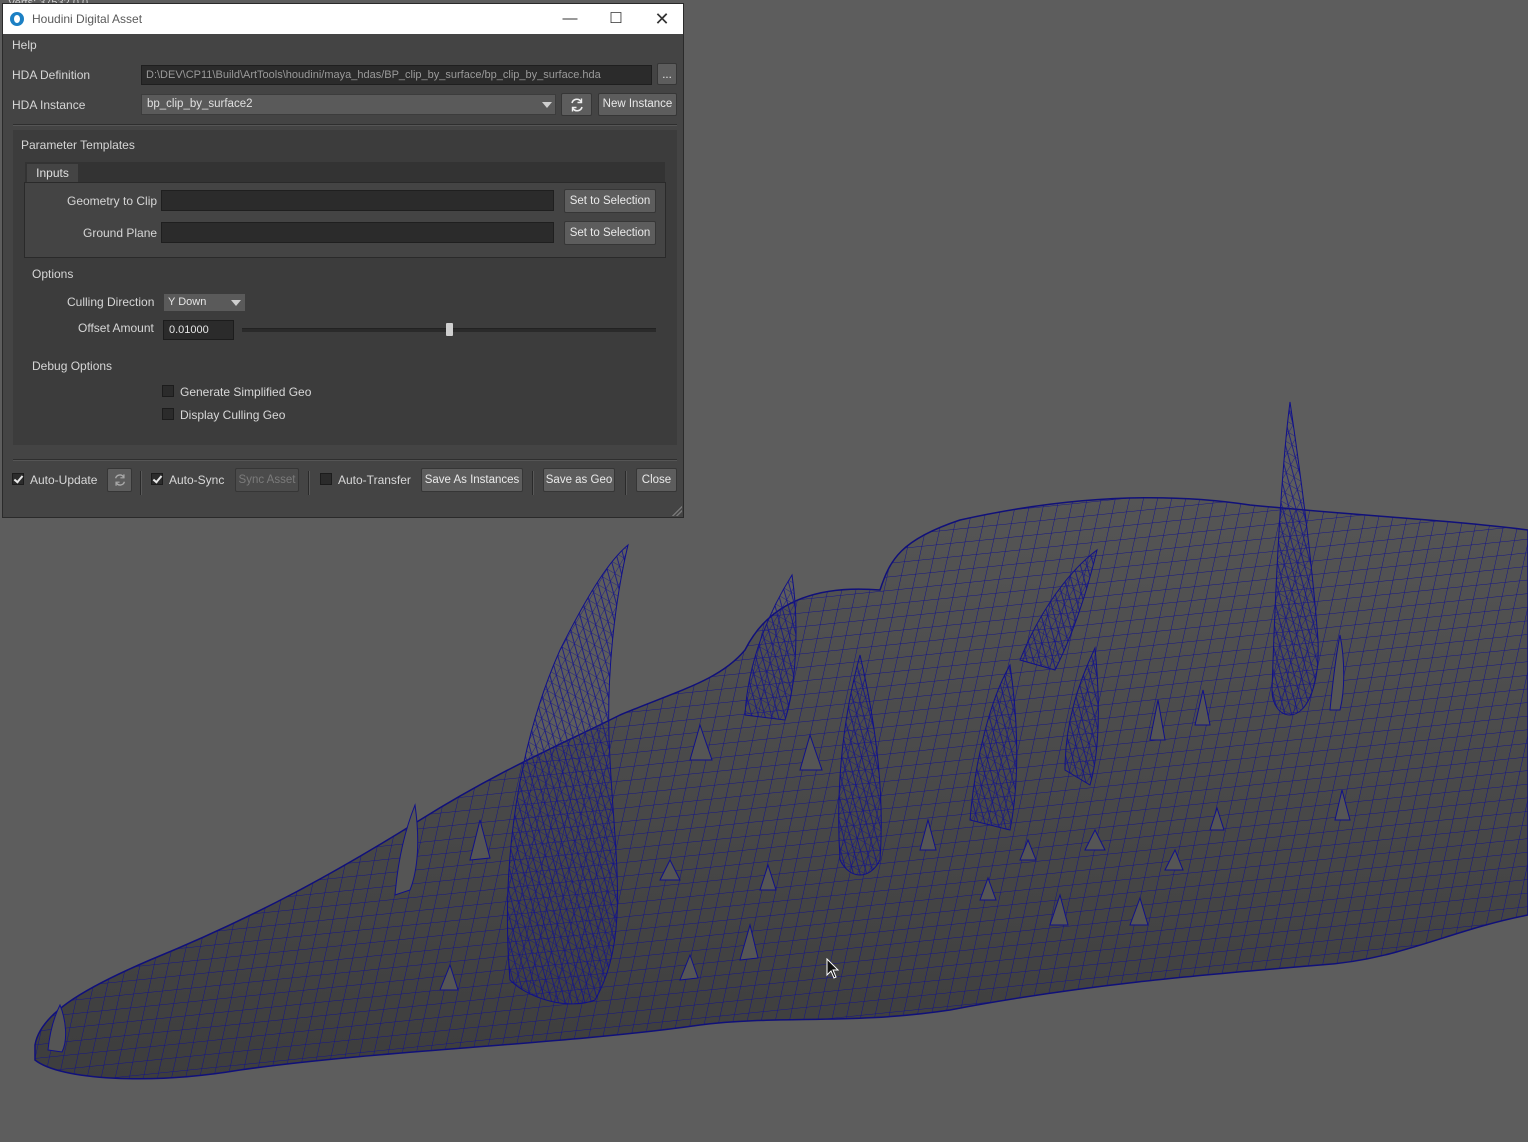 This screenshot has height=1142, width=1528. What do you see at coordinates (87, 19) in the screenshot?
I see `window-title: Houdini Digital Asset` at bounding box center [87, 19].